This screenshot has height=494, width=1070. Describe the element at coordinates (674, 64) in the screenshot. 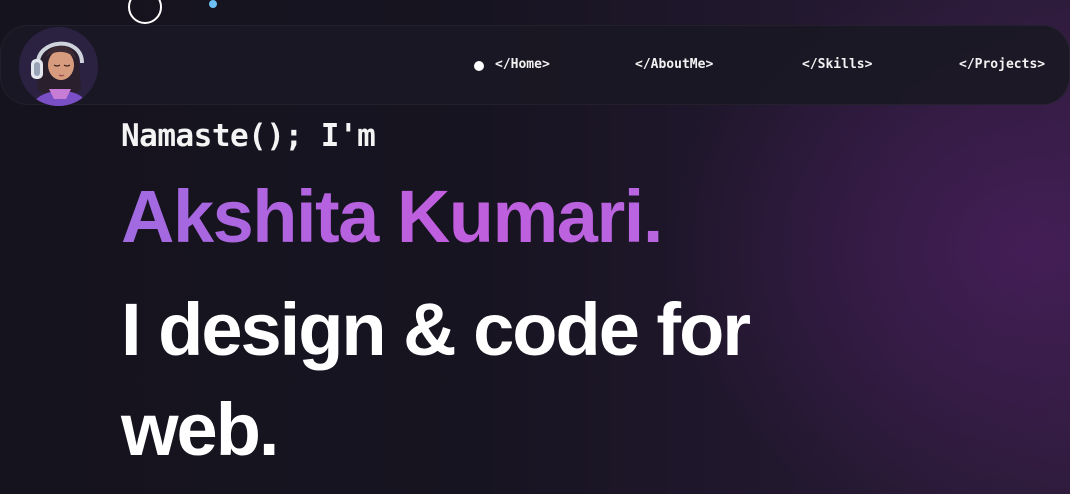

I see `nav-item-aboutme: </AboutMe>` at that location.